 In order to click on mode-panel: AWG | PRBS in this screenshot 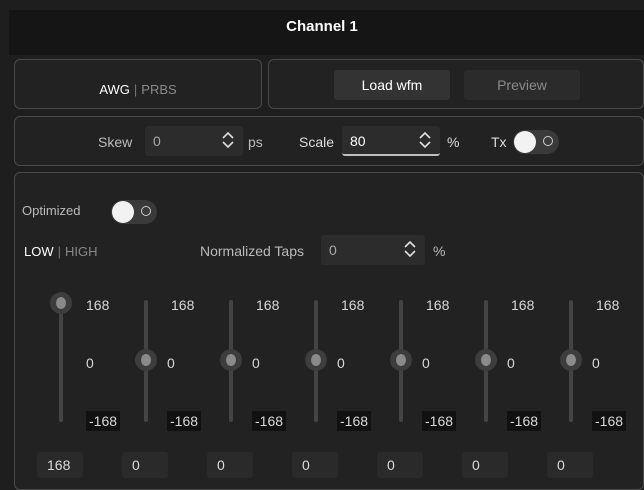, I will do `click(138, 84)`.